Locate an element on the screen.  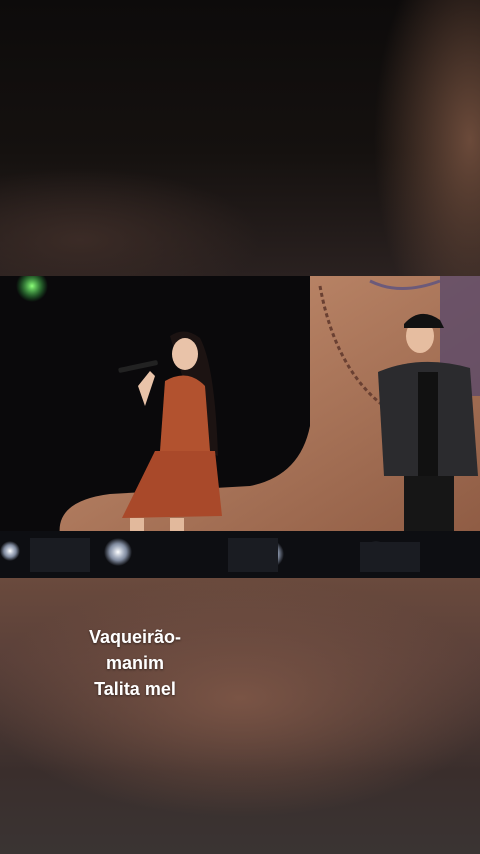
caption-line: manim is located at coordinates (135, 663).